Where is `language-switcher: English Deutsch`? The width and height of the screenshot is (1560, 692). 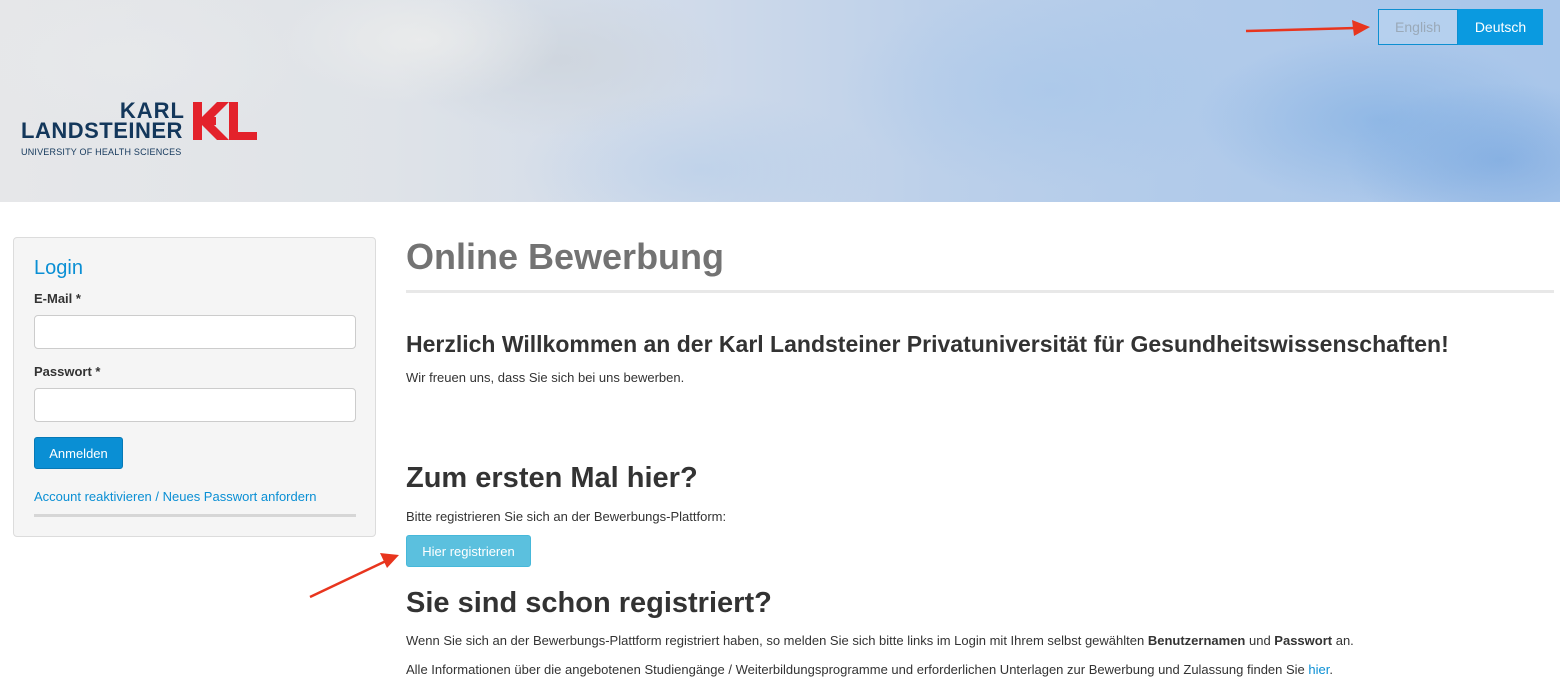
language-switcher: English Deutsch is located at coordinates (1460, 27).